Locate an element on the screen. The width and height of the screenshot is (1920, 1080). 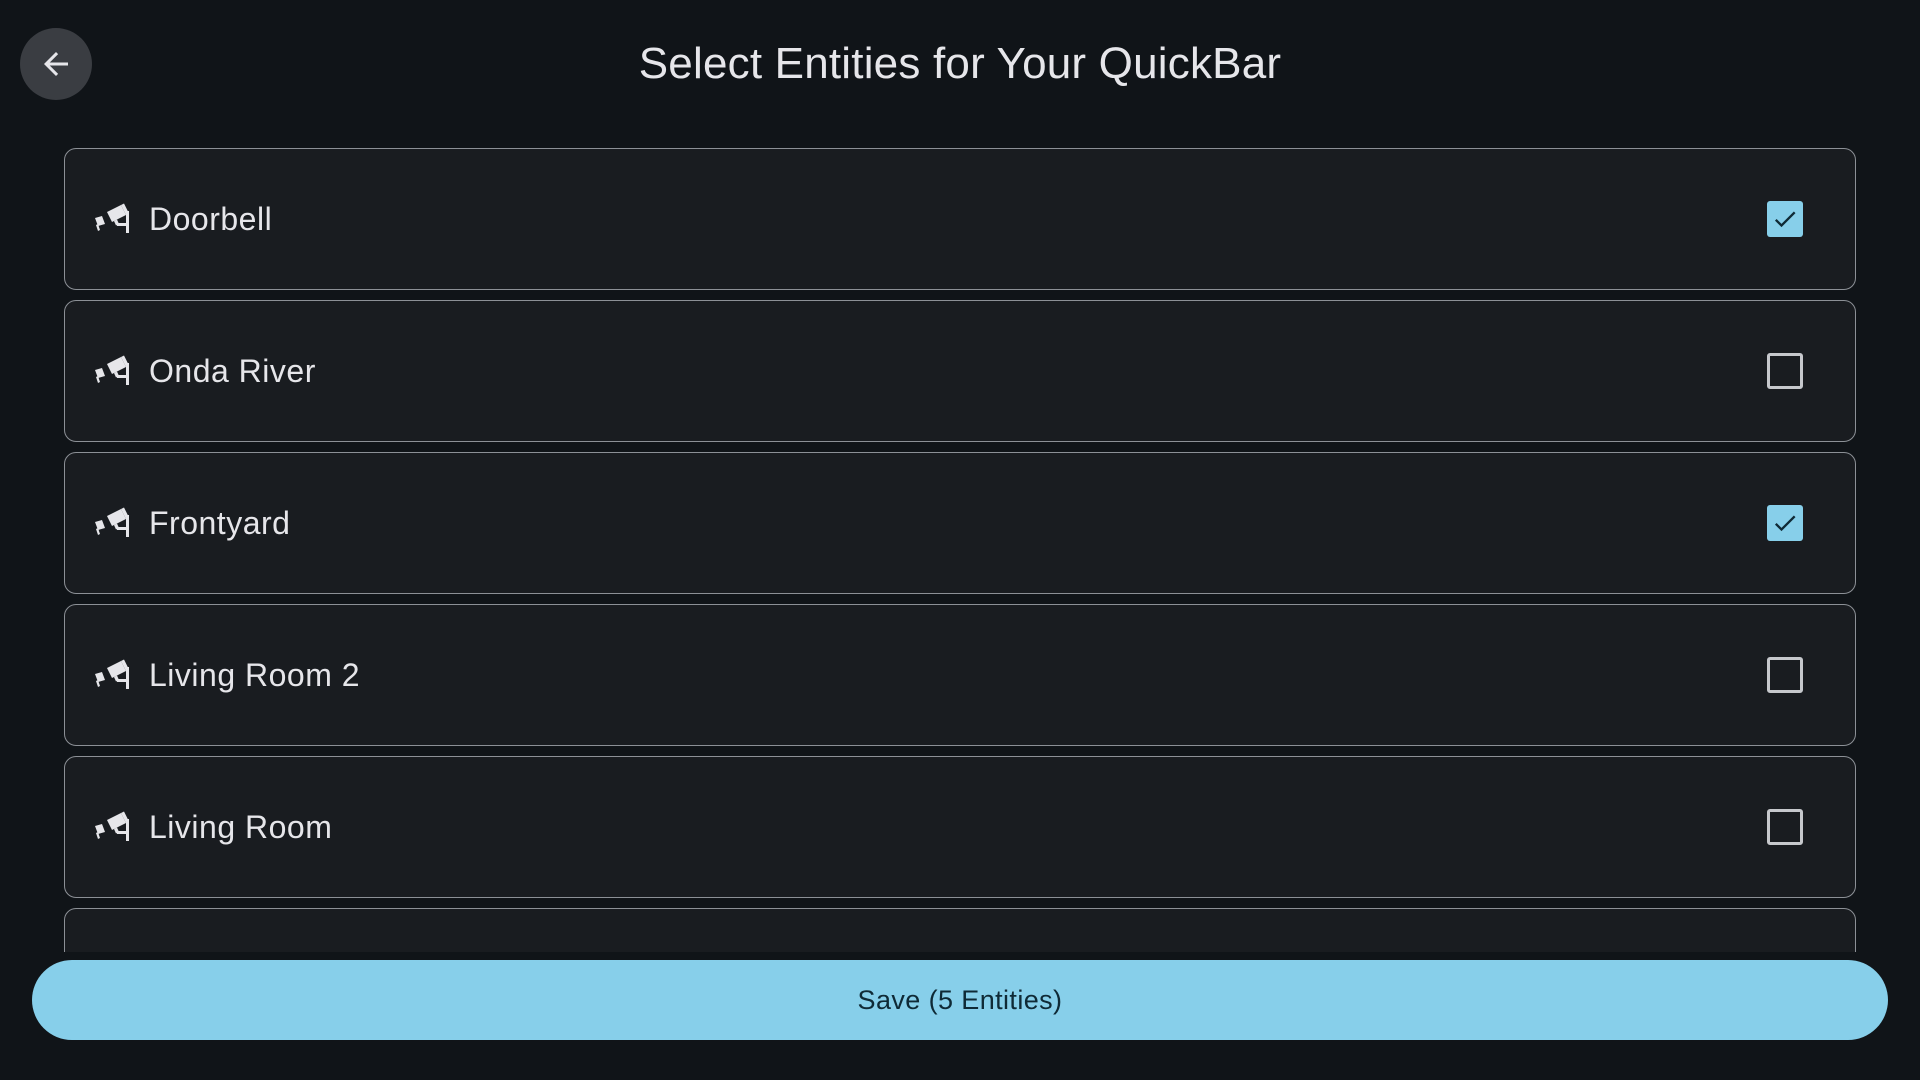
entity-row-living-room-2: Living Room 2 is located at coordinates (960, 675).